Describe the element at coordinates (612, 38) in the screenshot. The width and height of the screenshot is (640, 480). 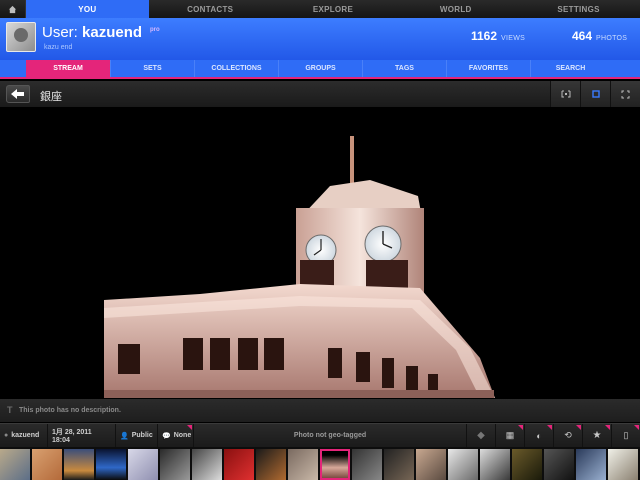
I see `photos-label: PHOTOS` at that location.